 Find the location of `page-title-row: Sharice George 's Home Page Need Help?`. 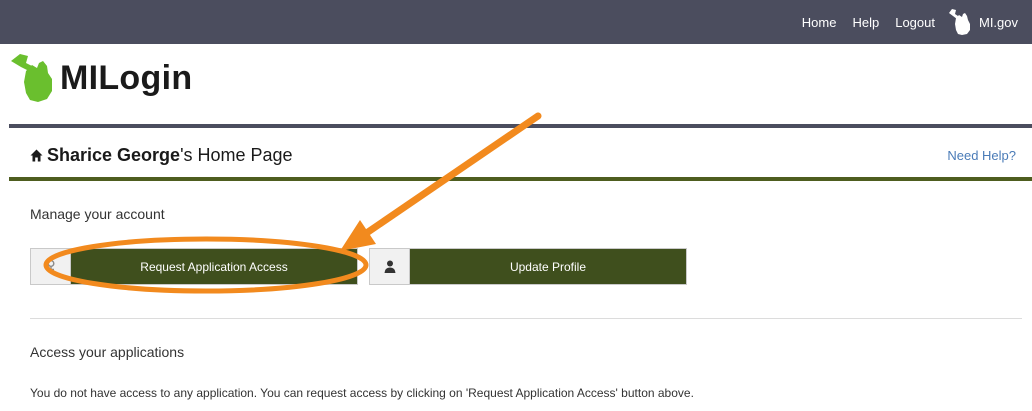

page-title-row: Sharice George 's Home Page Need Help? is located at coordinates (523, 155).